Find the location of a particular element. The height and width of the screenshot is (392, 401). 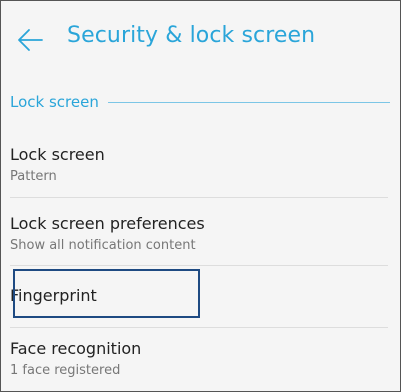

section-header-lock-screen: Lock screen is located at coordinates (200, 102).